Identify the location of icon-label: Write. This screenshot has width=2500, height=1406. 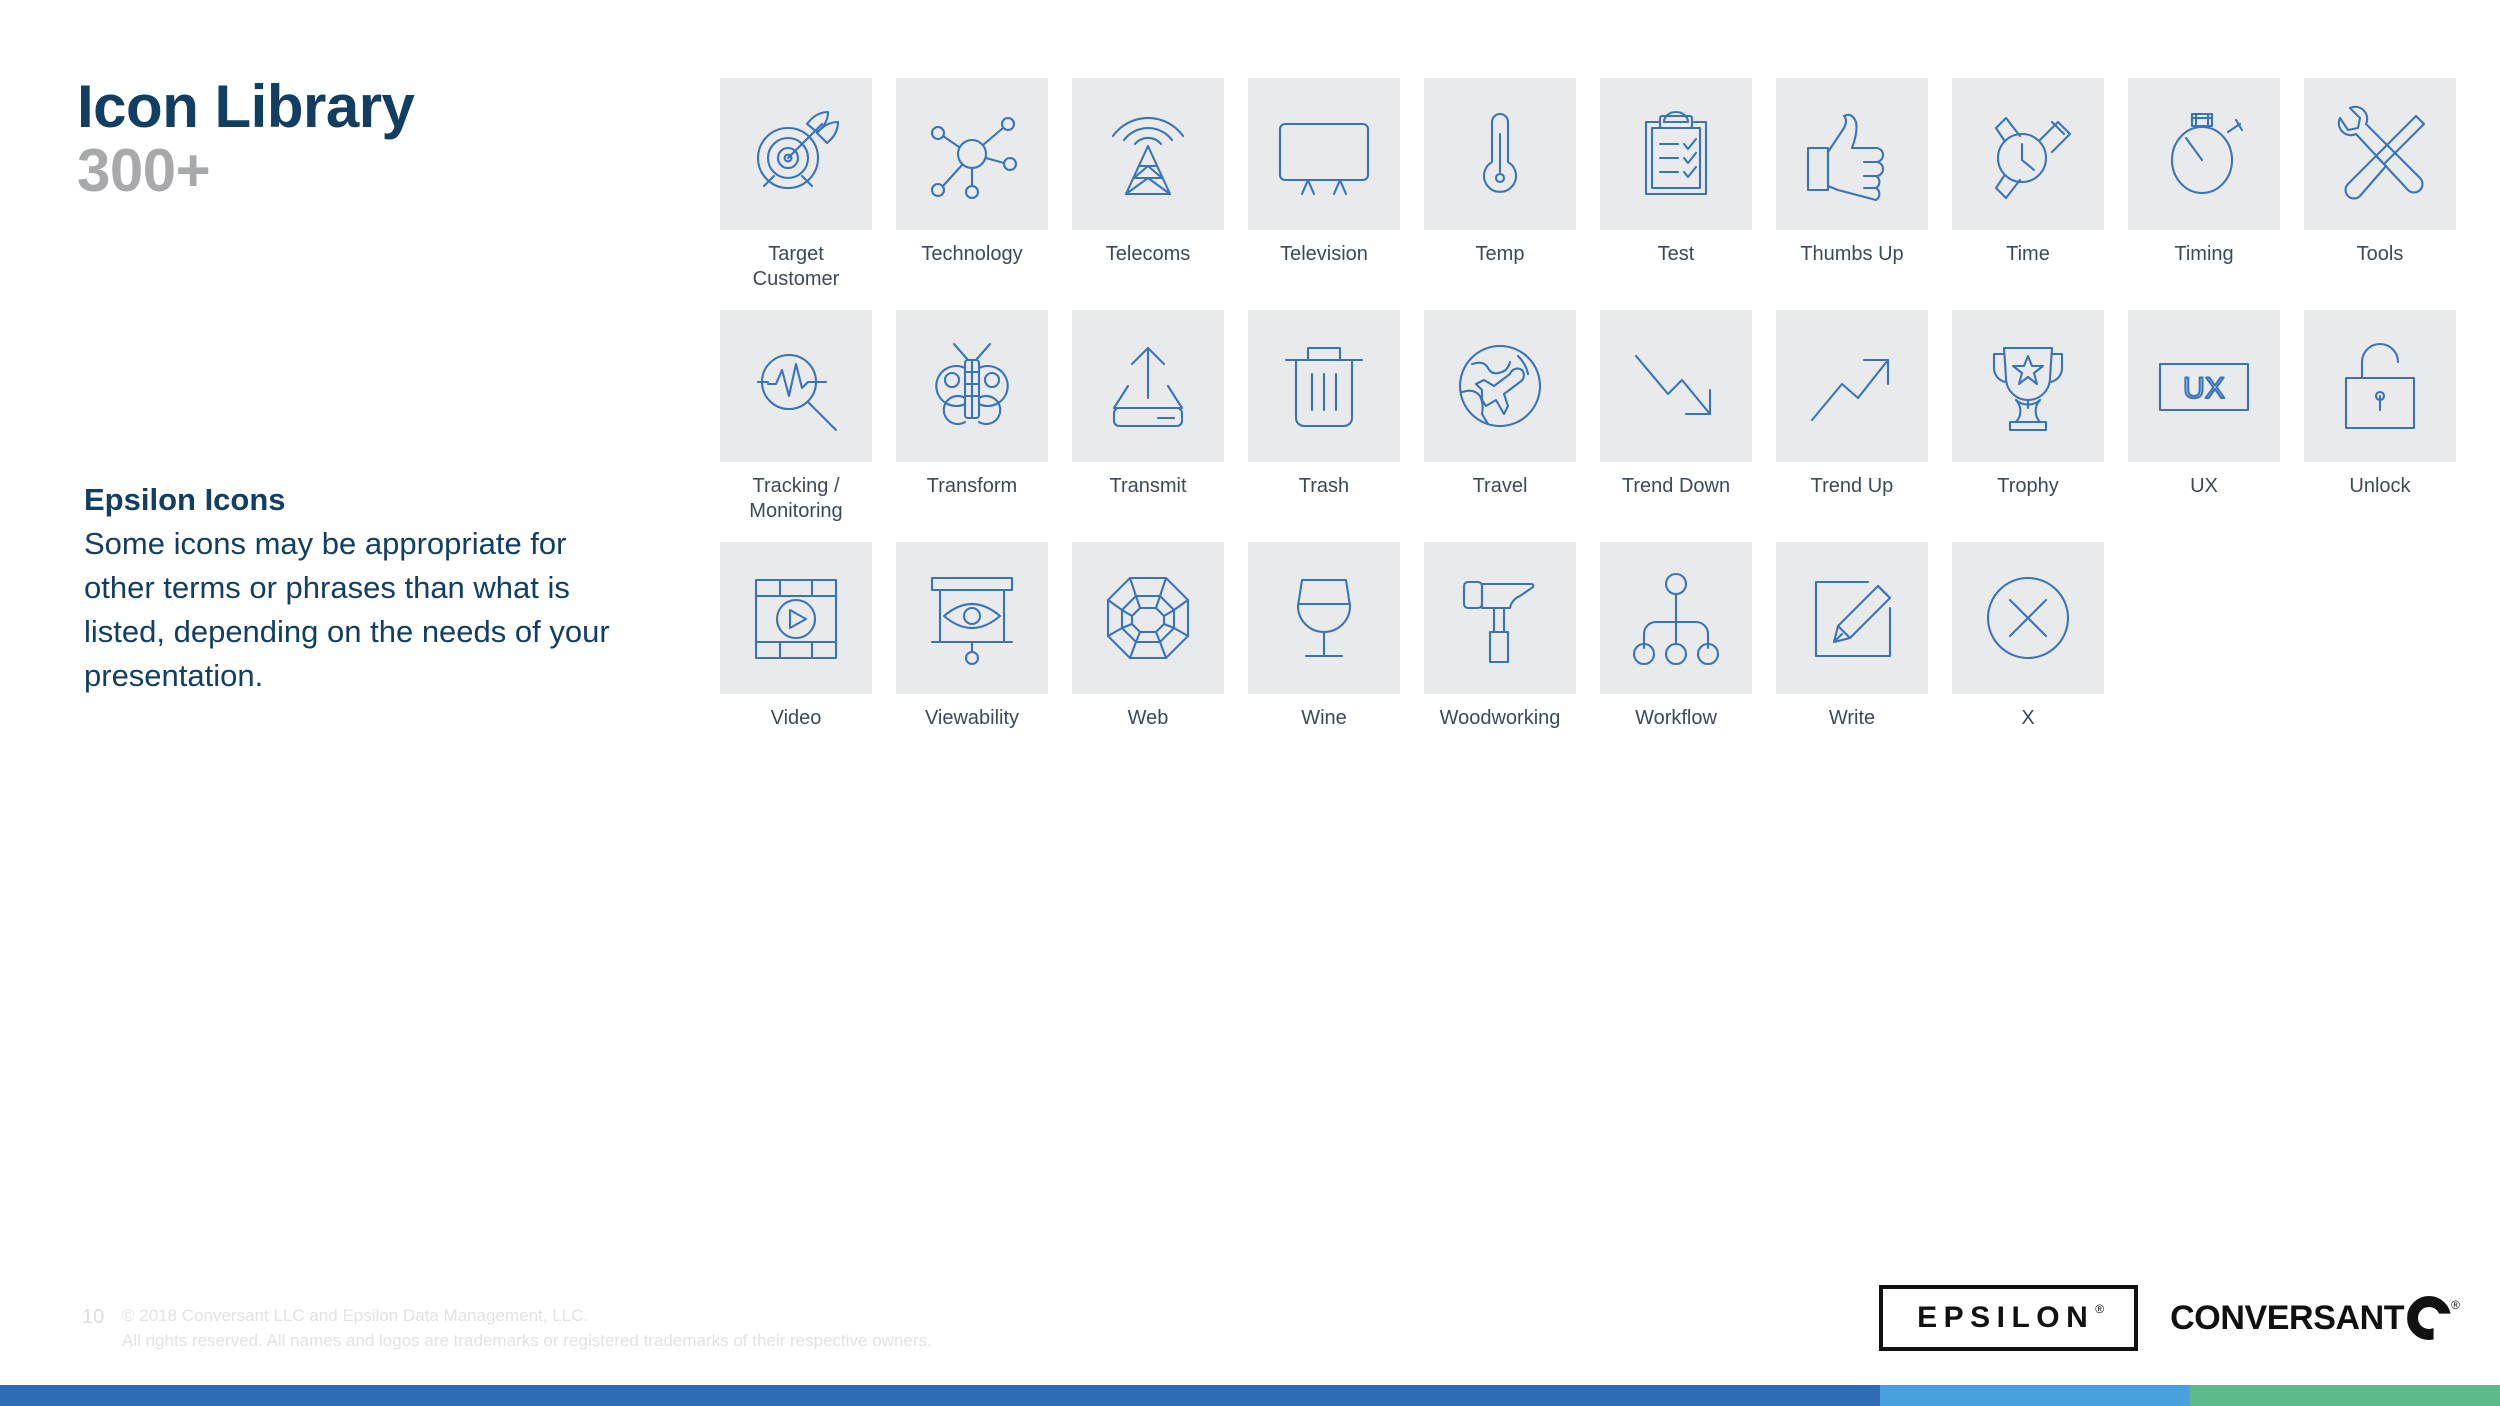
(1852, 718).